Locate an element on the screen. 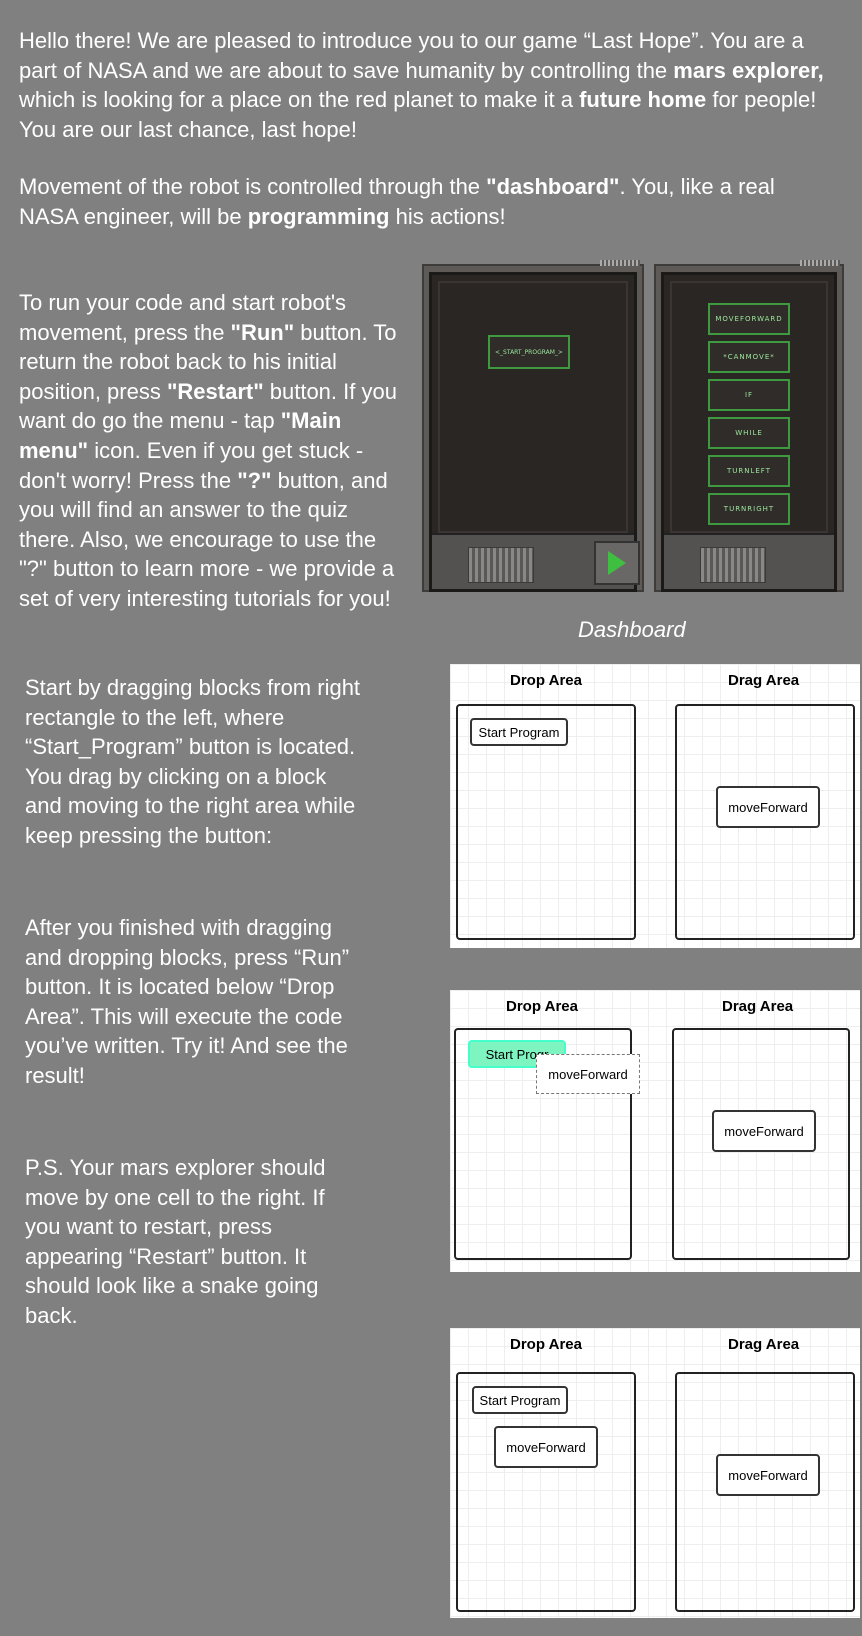 The width and height of the screenshot is (862, 1636). run-help-bold-1: "Run" is located at coordinates (262, 332).